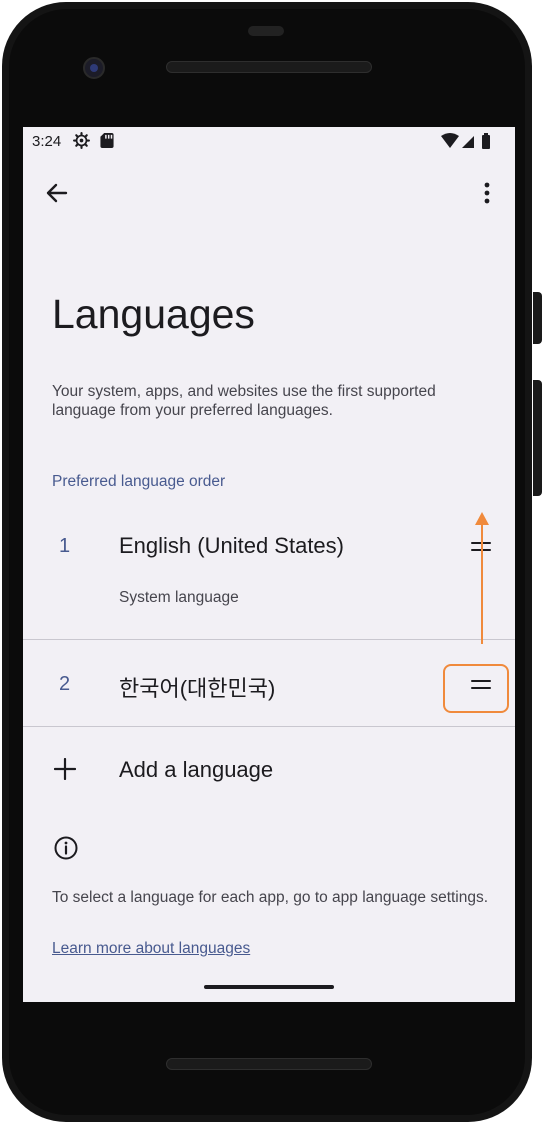  What do you see at coordinates (269, 1064) in the screenshot?
I see `bottom-speaker` at bounding box center [269, 1064].